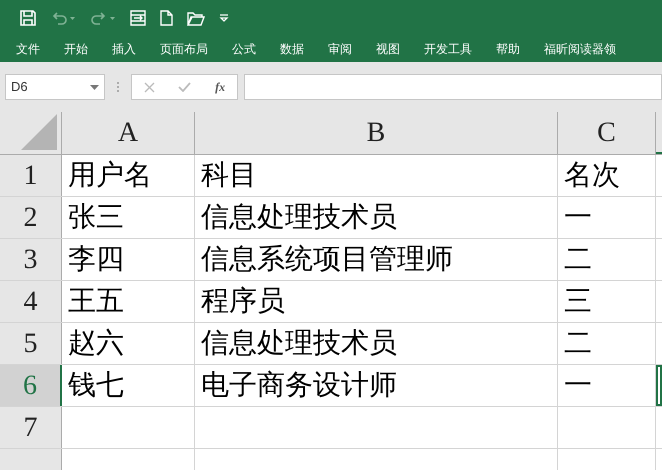 The width and height of the screenshot is (662, 470). Describe the element at coordinates (31, 259) in the screenshot. I see `row-header: 3` at that location.